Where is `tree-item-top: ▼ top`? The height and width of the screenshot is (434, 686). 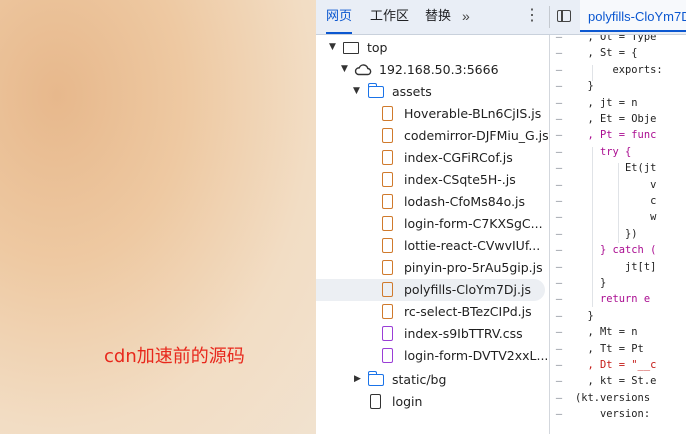
tree-item-top: ▼ top is located at coordinates (432, 48).